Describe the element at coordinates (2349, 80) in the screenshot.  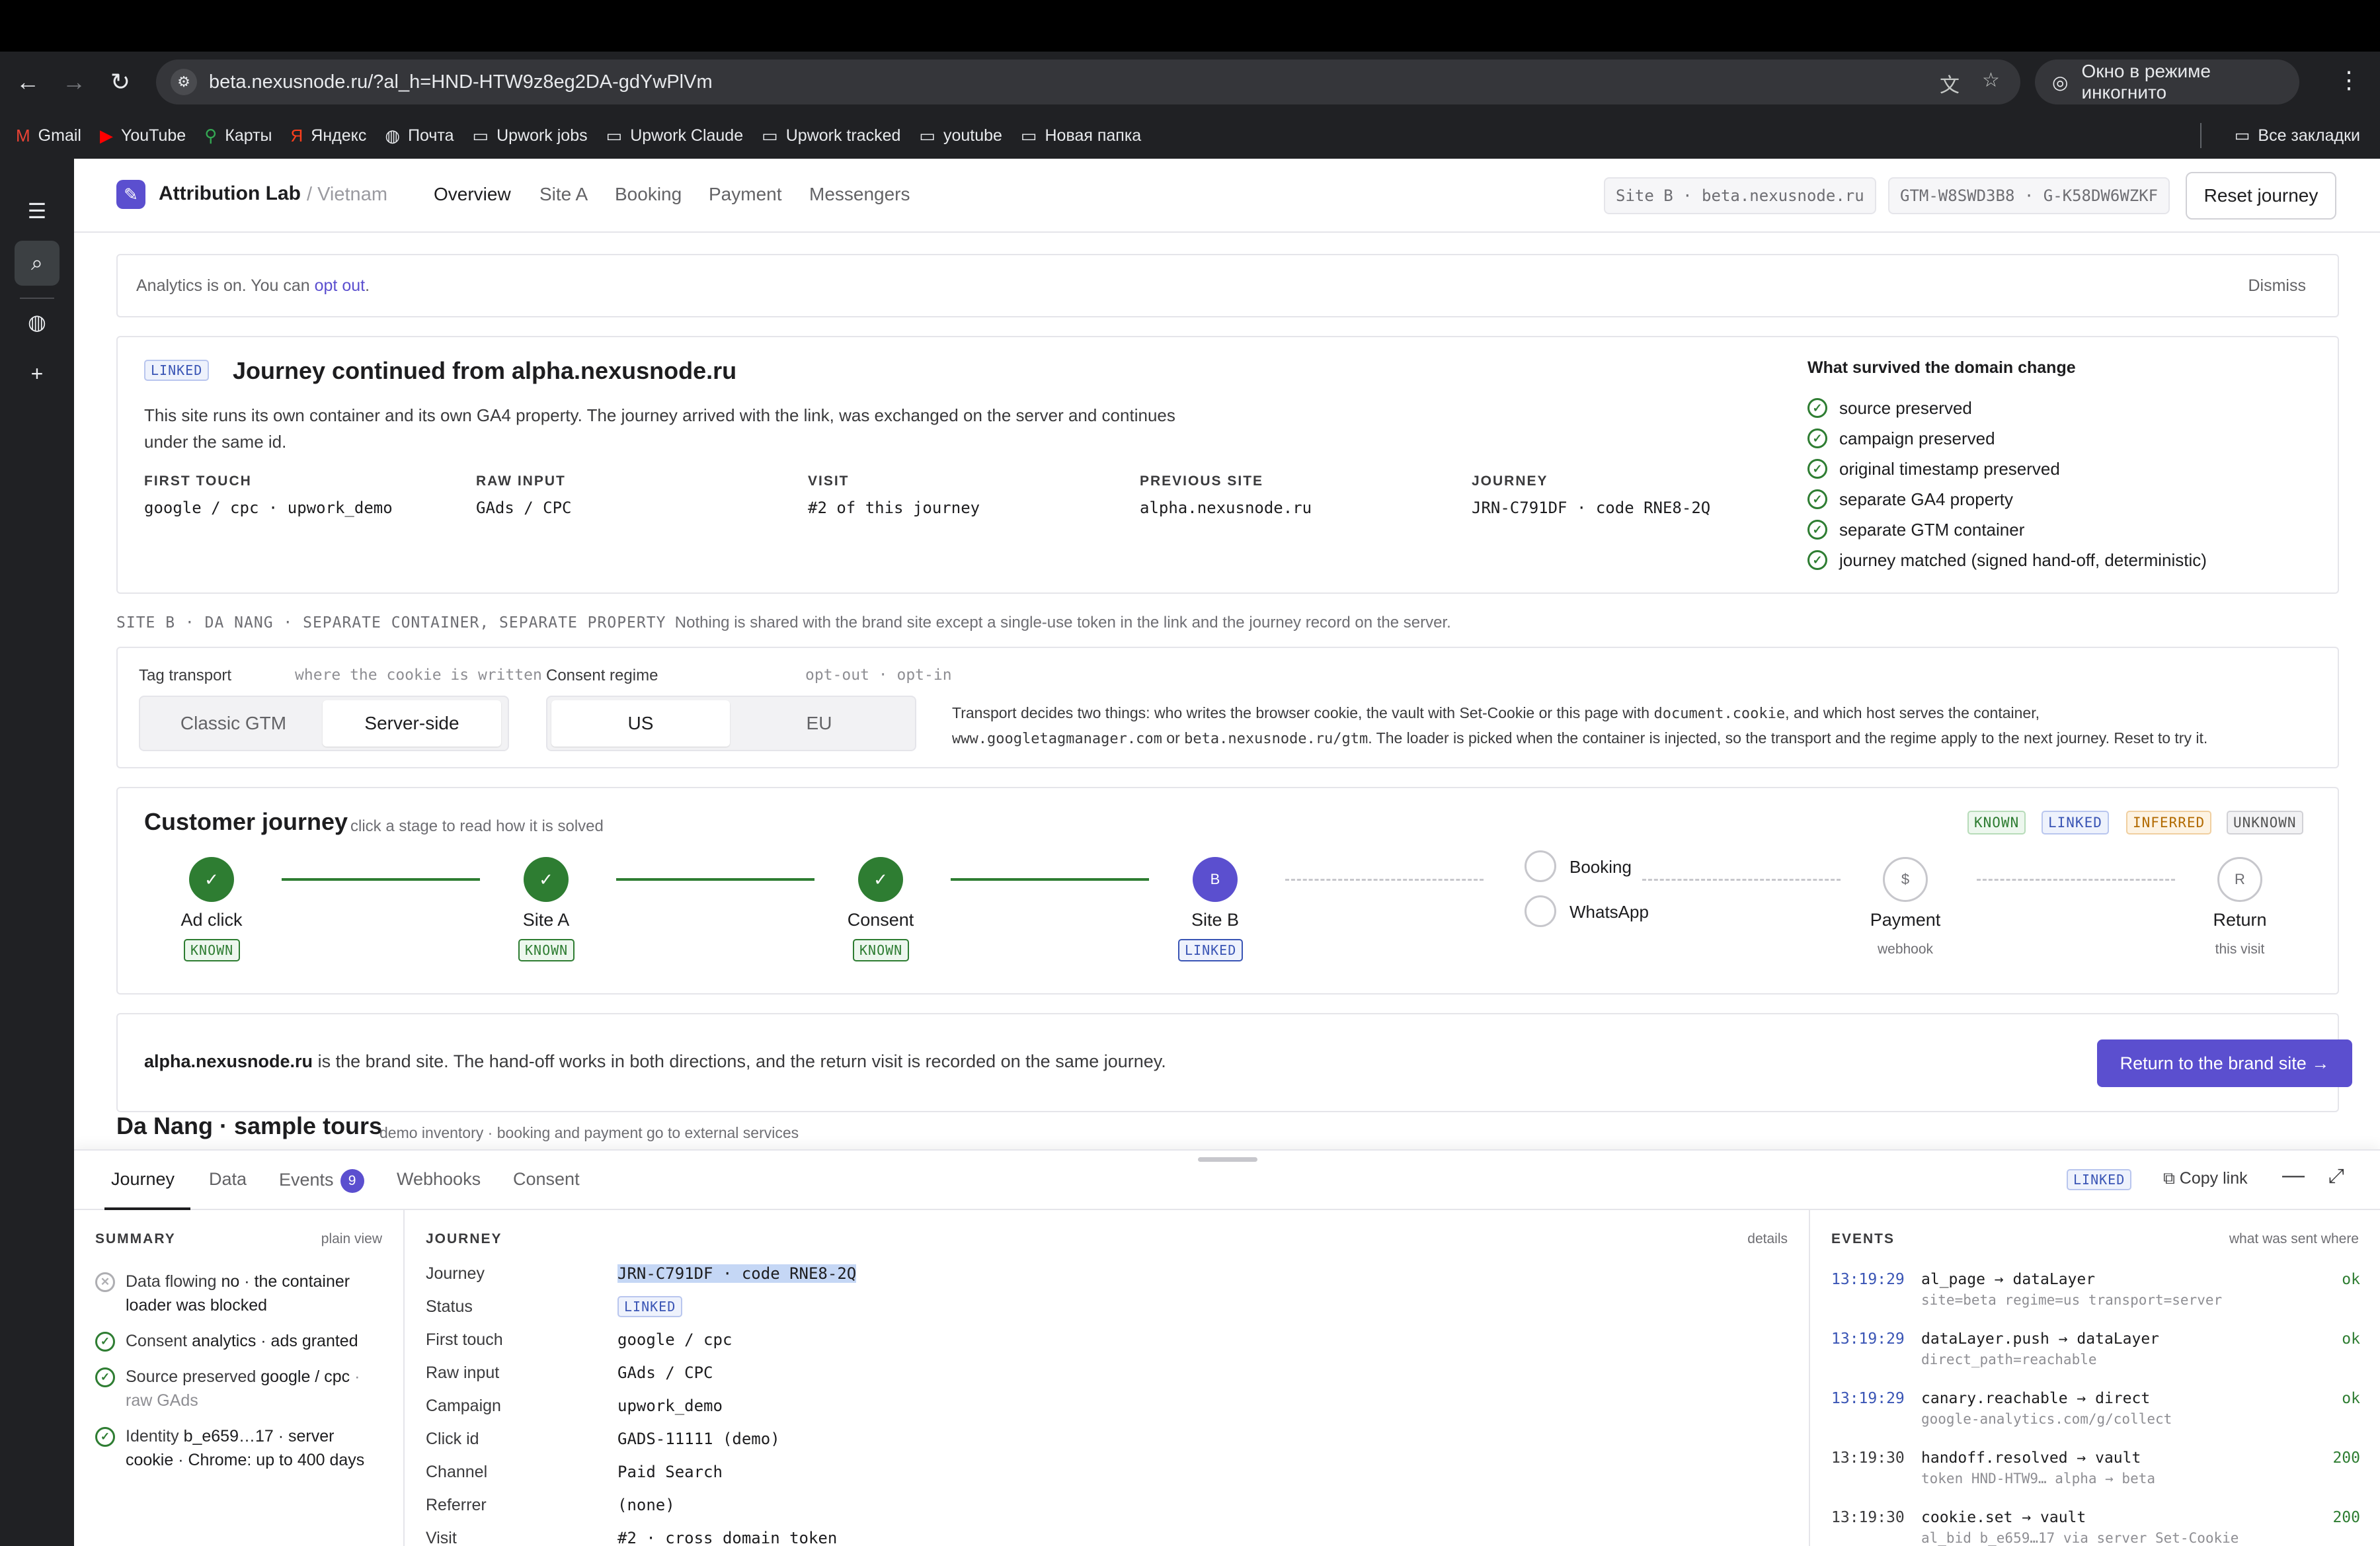
I see `browser-menu-icon: ⋮` at that location.